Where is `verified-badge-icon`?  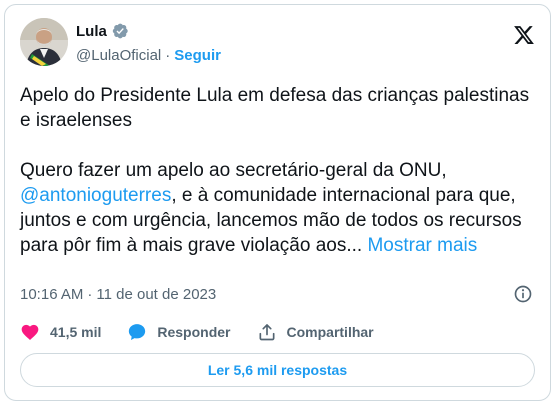
verified-badge-icon is located at coordinates (120, 31).